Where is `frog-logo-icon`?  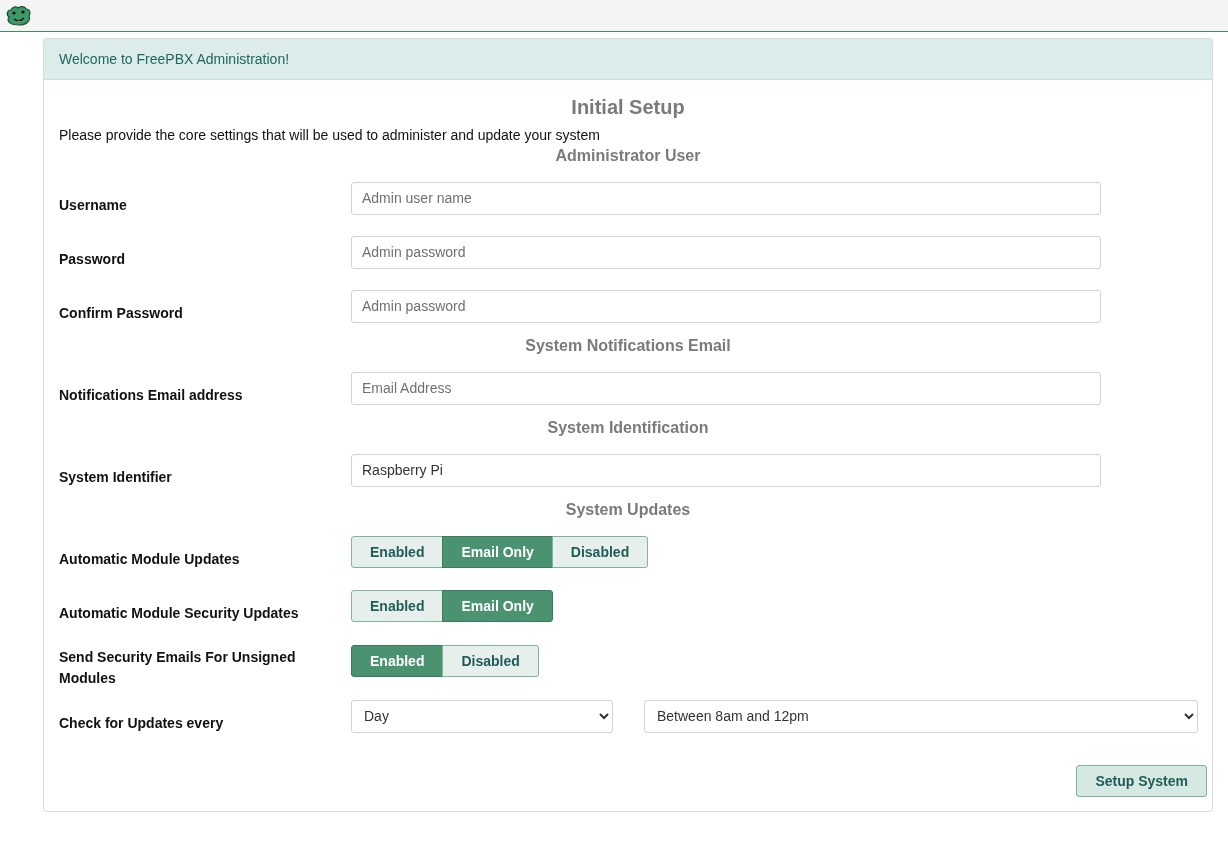 frog-logo-icon is located at coordinates (19, 15).